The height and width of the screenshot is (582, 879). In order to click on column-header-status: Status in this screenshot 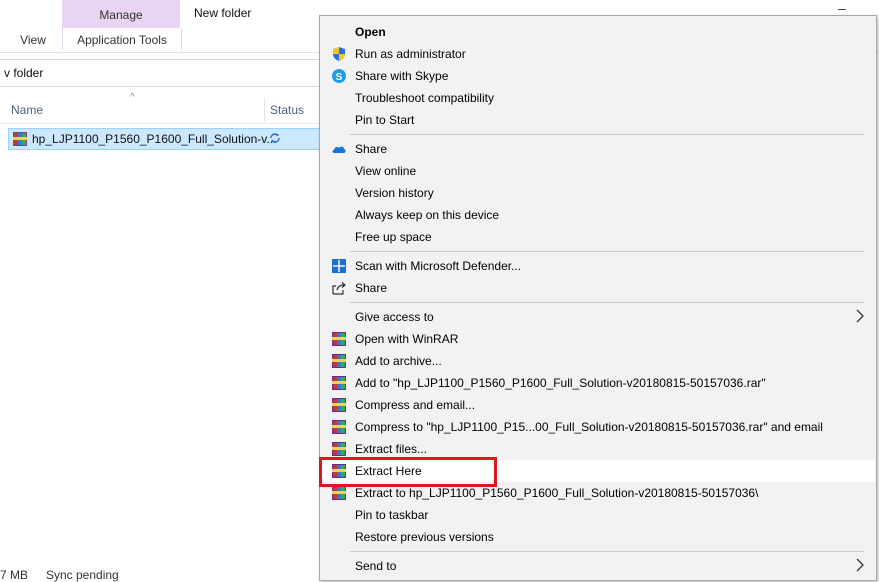, I will do `click(287, 110)`.